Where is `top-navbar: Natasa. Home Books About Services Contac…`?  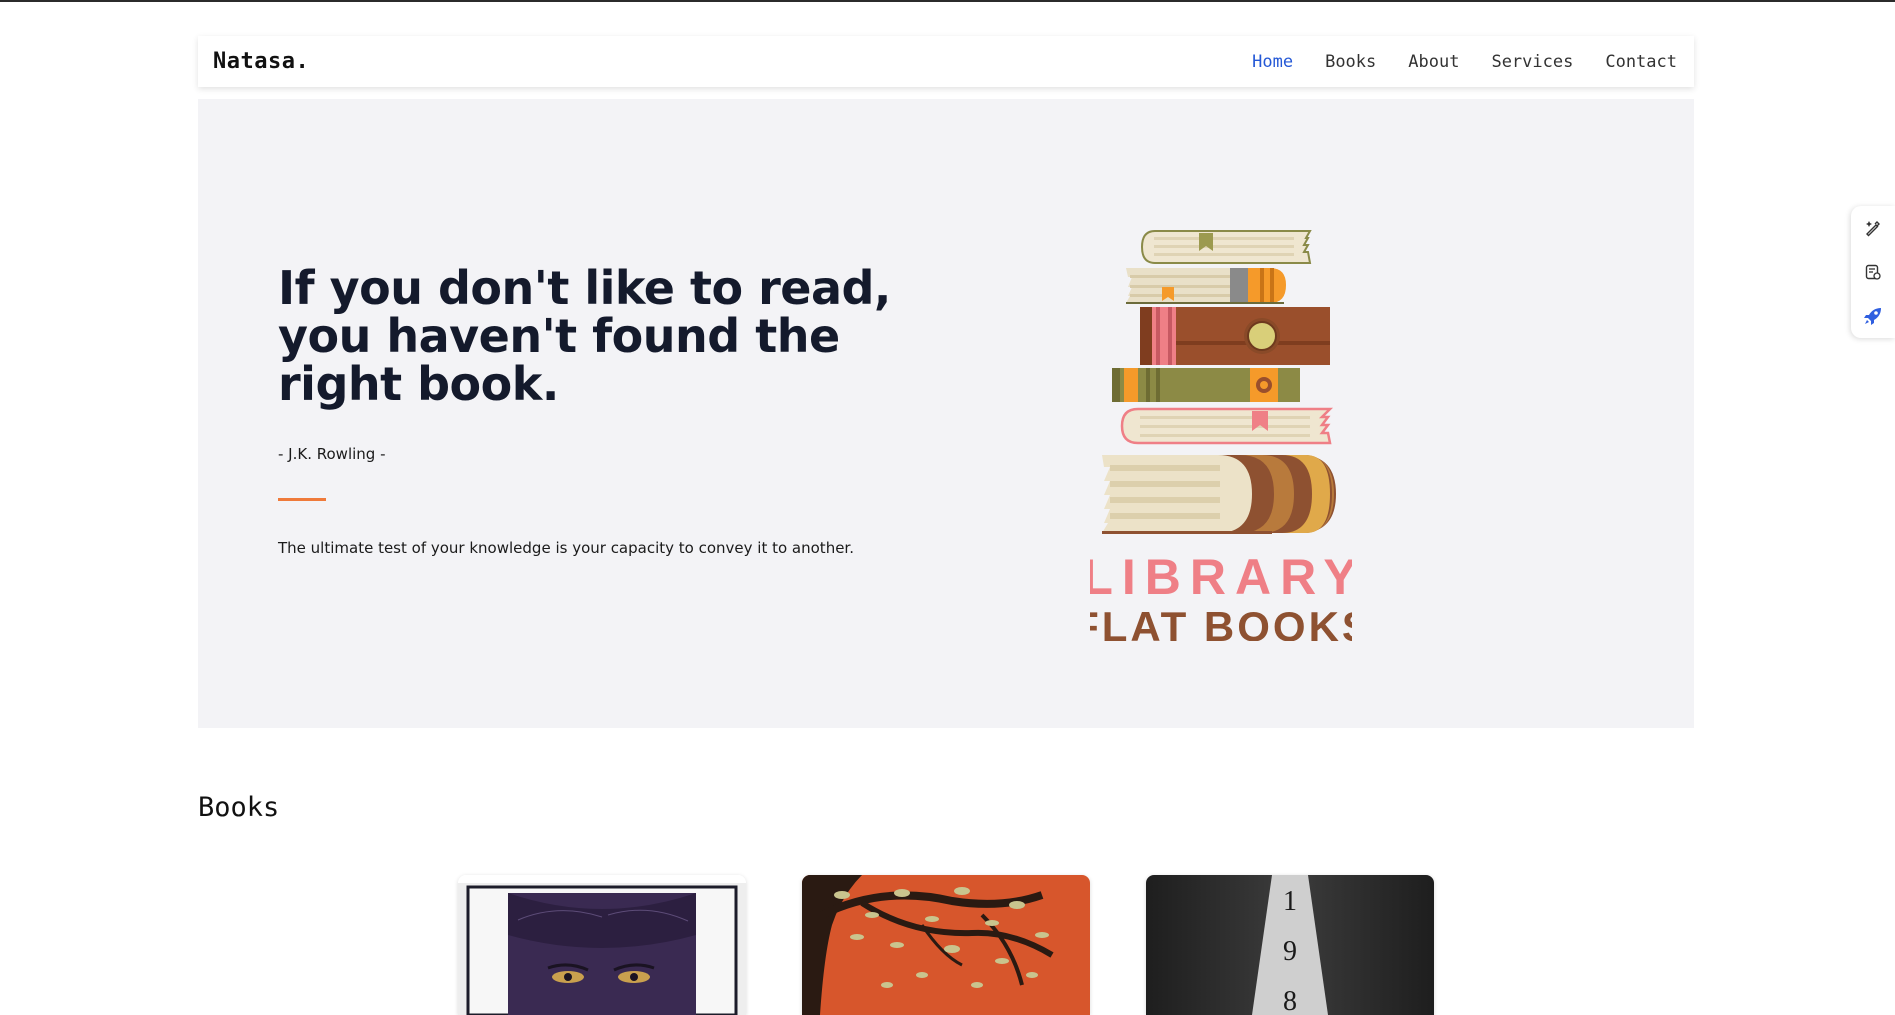 top-navbar: Natasa. Home Books About Services Contac… is located at coordinates (946, 61).